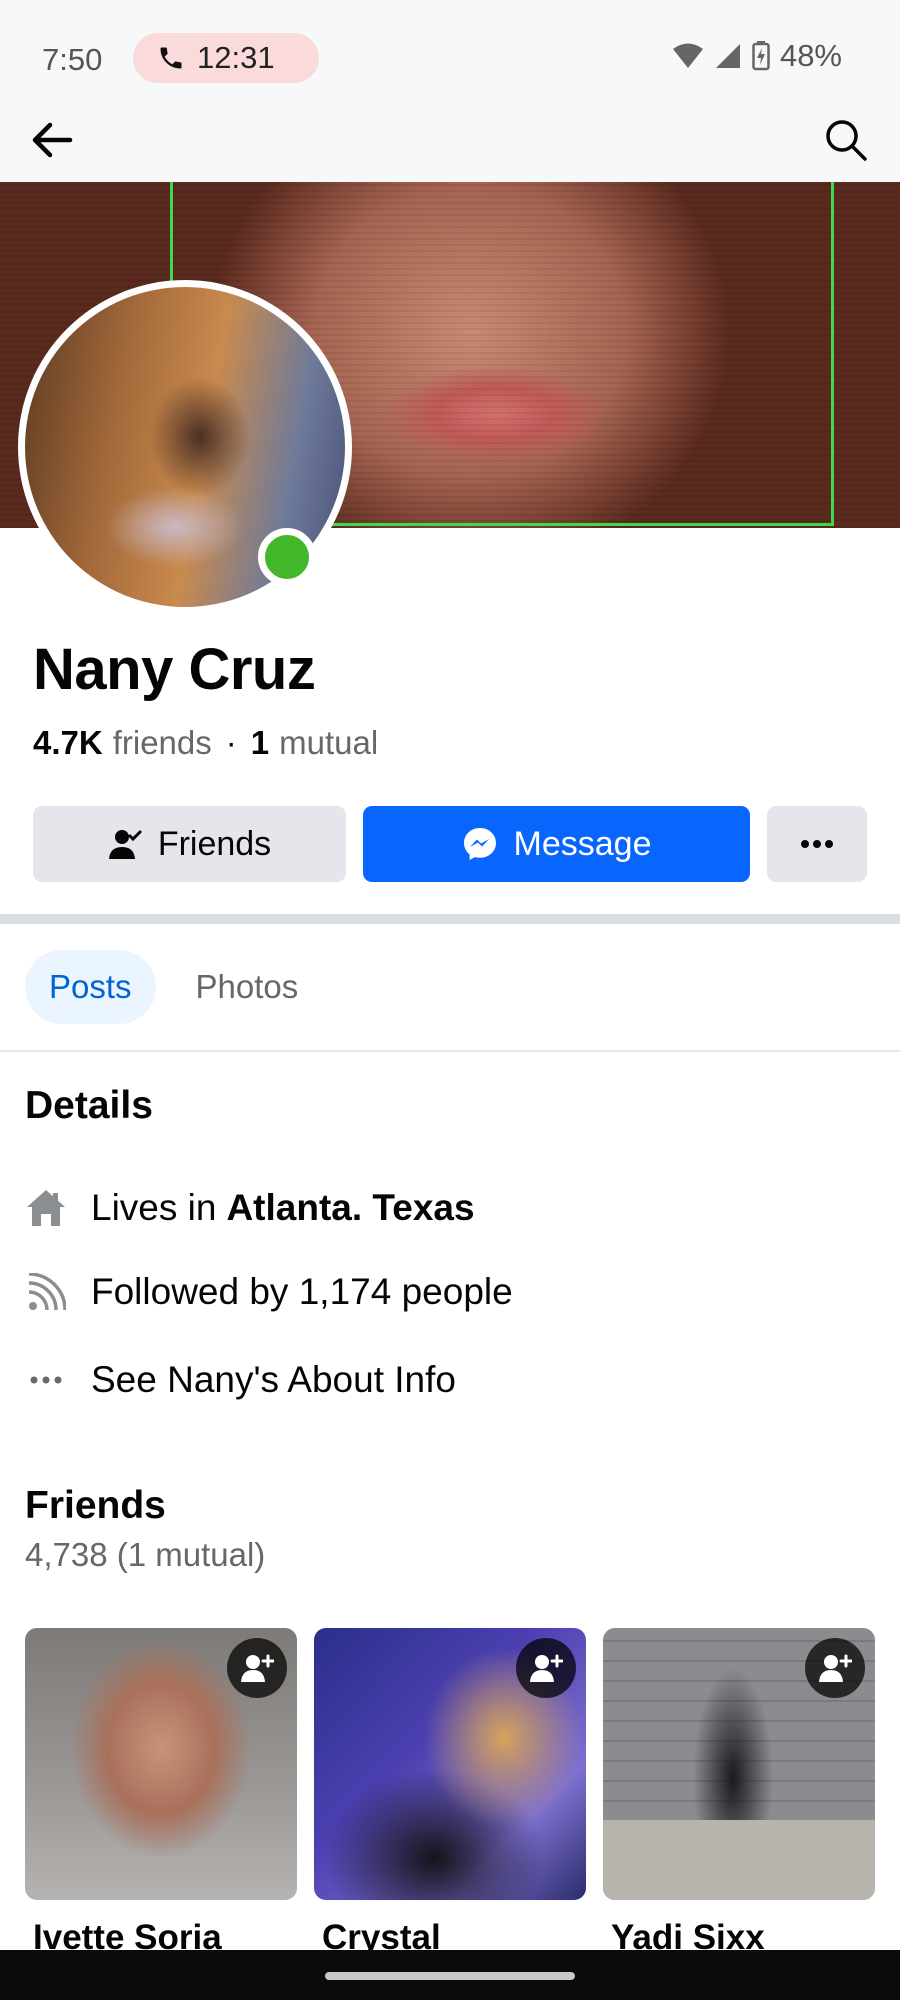 The image size is (900, 2000). I want to click on status-bar: 7:50 12:31 48%, so click(450, 59).